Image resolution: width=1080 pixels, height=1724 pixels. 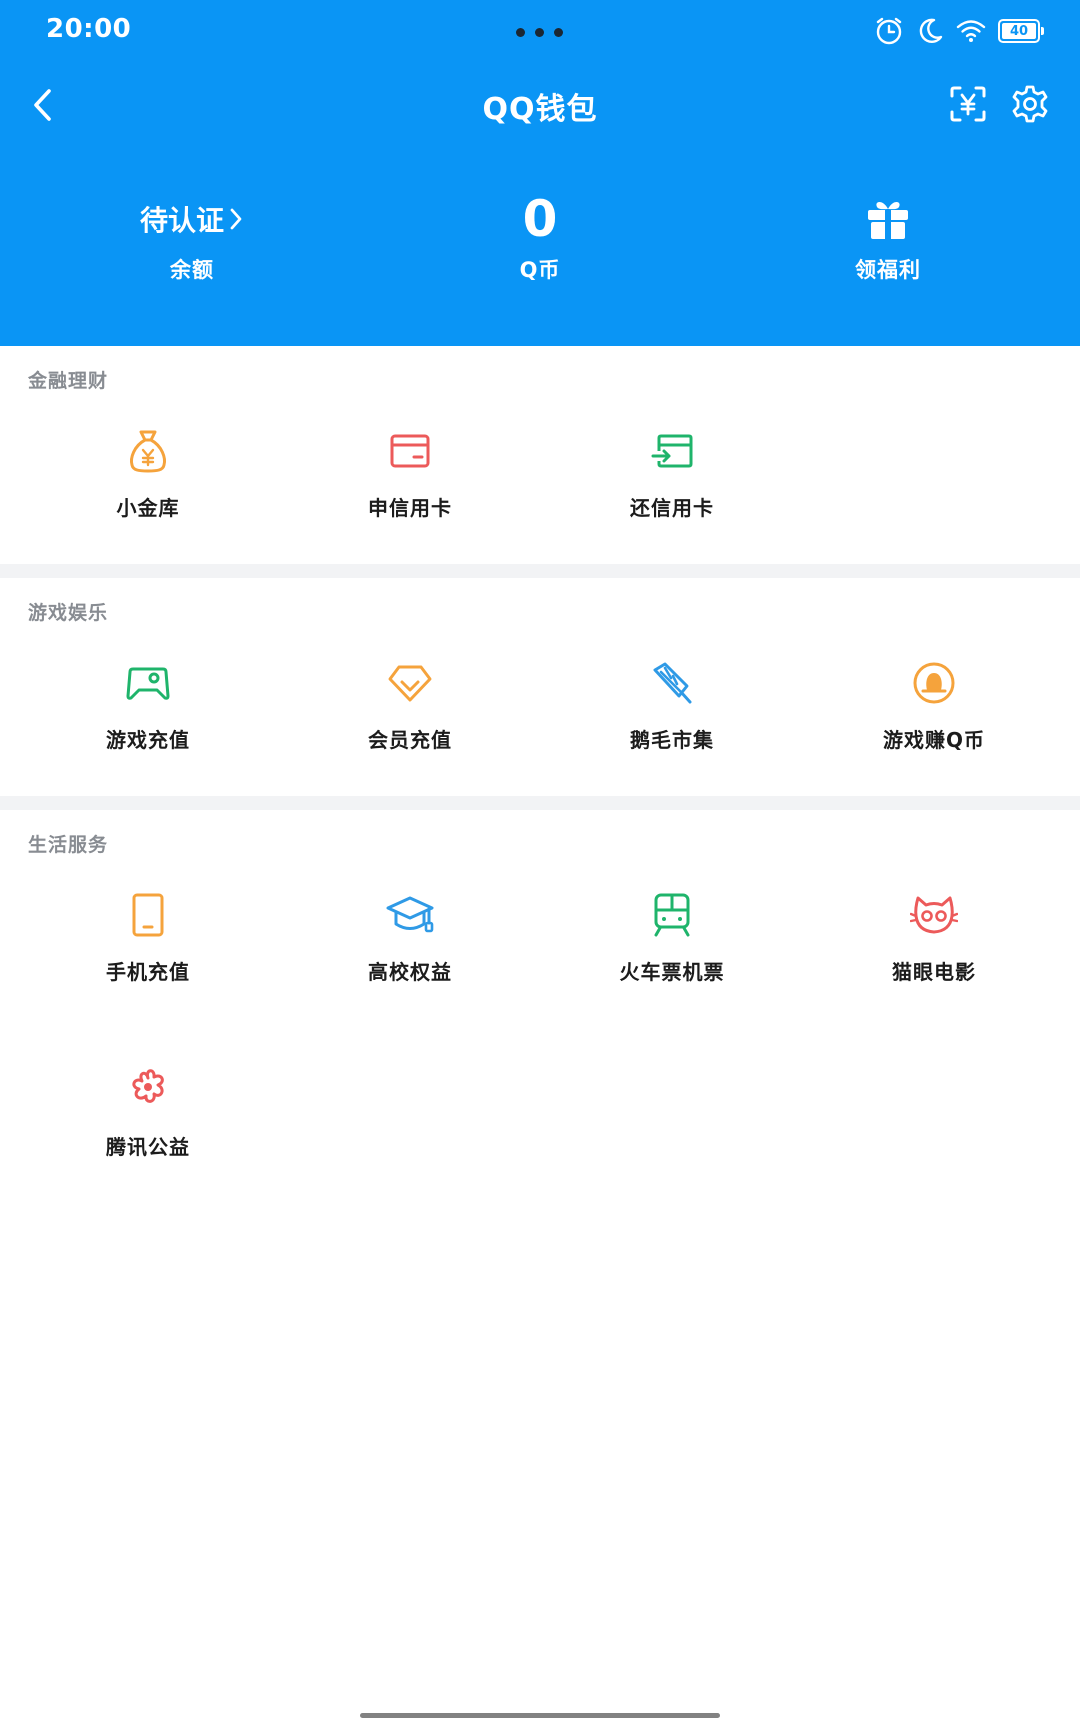 I want to click on service-label: 火车票机票, so click(x=672, y=972).